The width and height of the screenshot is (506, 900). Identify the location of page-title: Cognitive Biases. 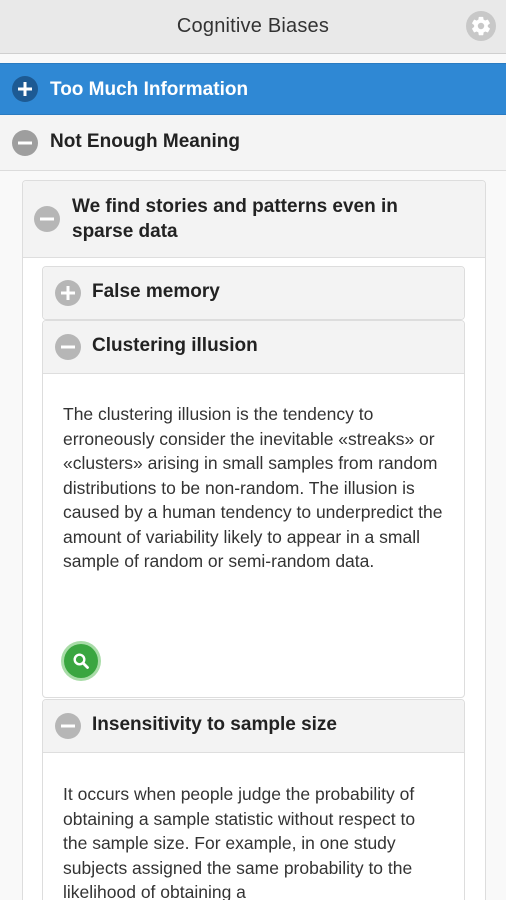
(253, 26).